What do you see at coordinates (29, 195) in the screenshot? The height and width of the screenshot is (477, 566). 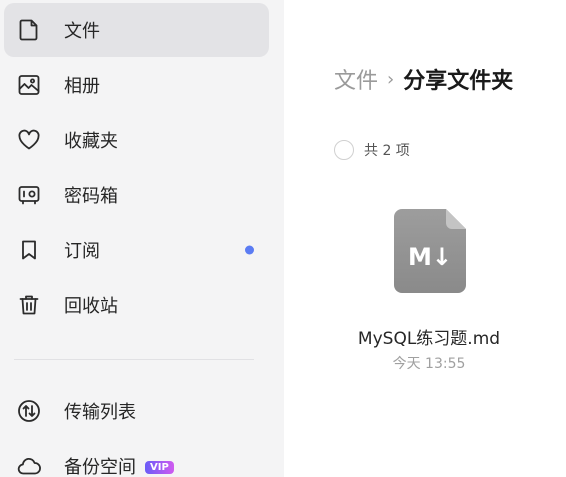 I see `safe-box-icon` at bounding box center [29, 195].